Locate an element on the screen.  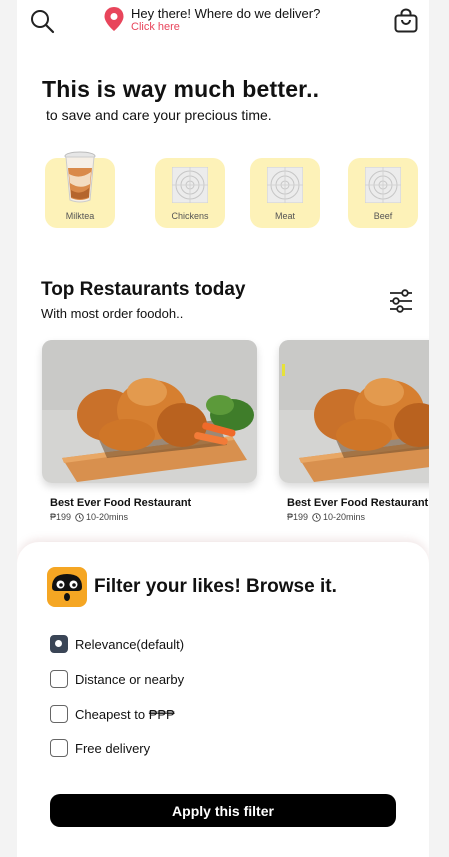
category-label: Meat is located at coordinates (284, 216).